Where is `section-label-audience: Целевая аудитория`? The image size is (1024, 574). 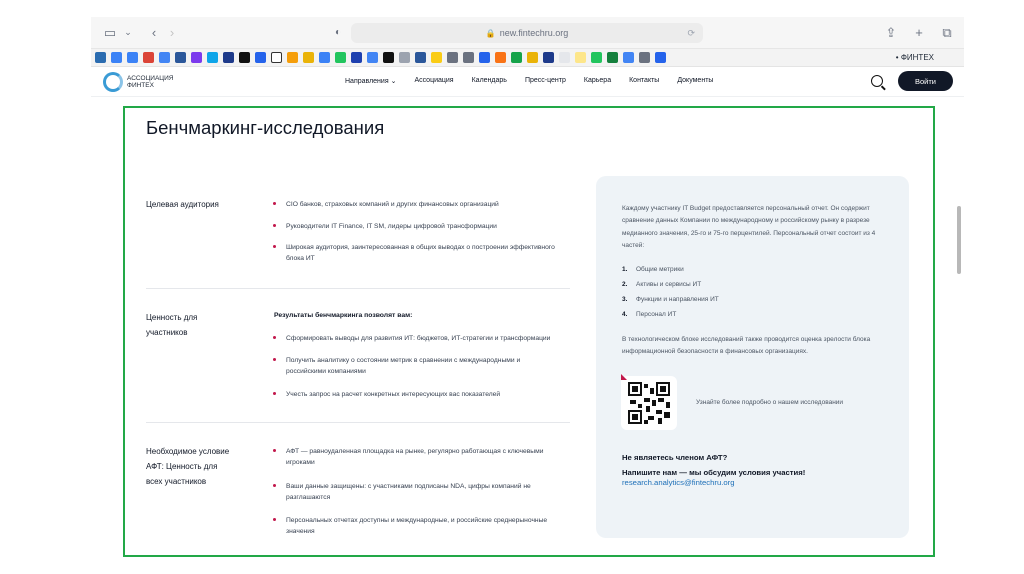
section-label-audience: Целевая аудитория is located at coordinates (182, 204).